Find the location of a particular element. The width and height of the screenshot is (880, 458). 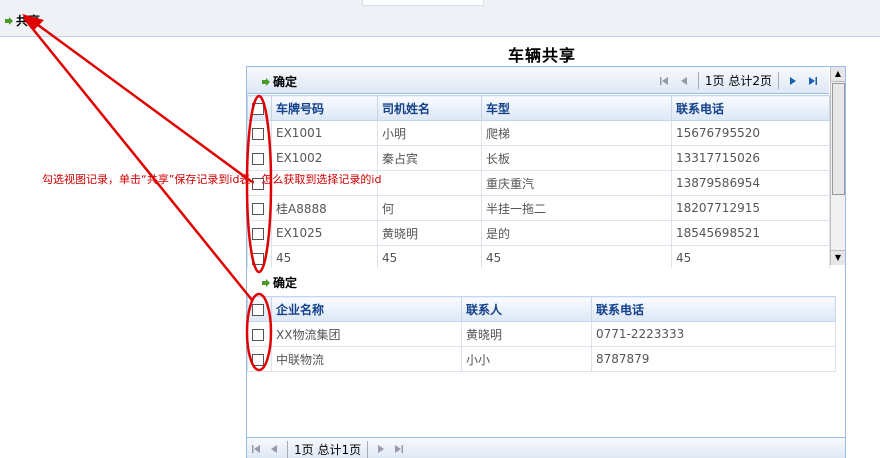

company-pager: 1页 总计1页 is located at coordinates (546, 447).